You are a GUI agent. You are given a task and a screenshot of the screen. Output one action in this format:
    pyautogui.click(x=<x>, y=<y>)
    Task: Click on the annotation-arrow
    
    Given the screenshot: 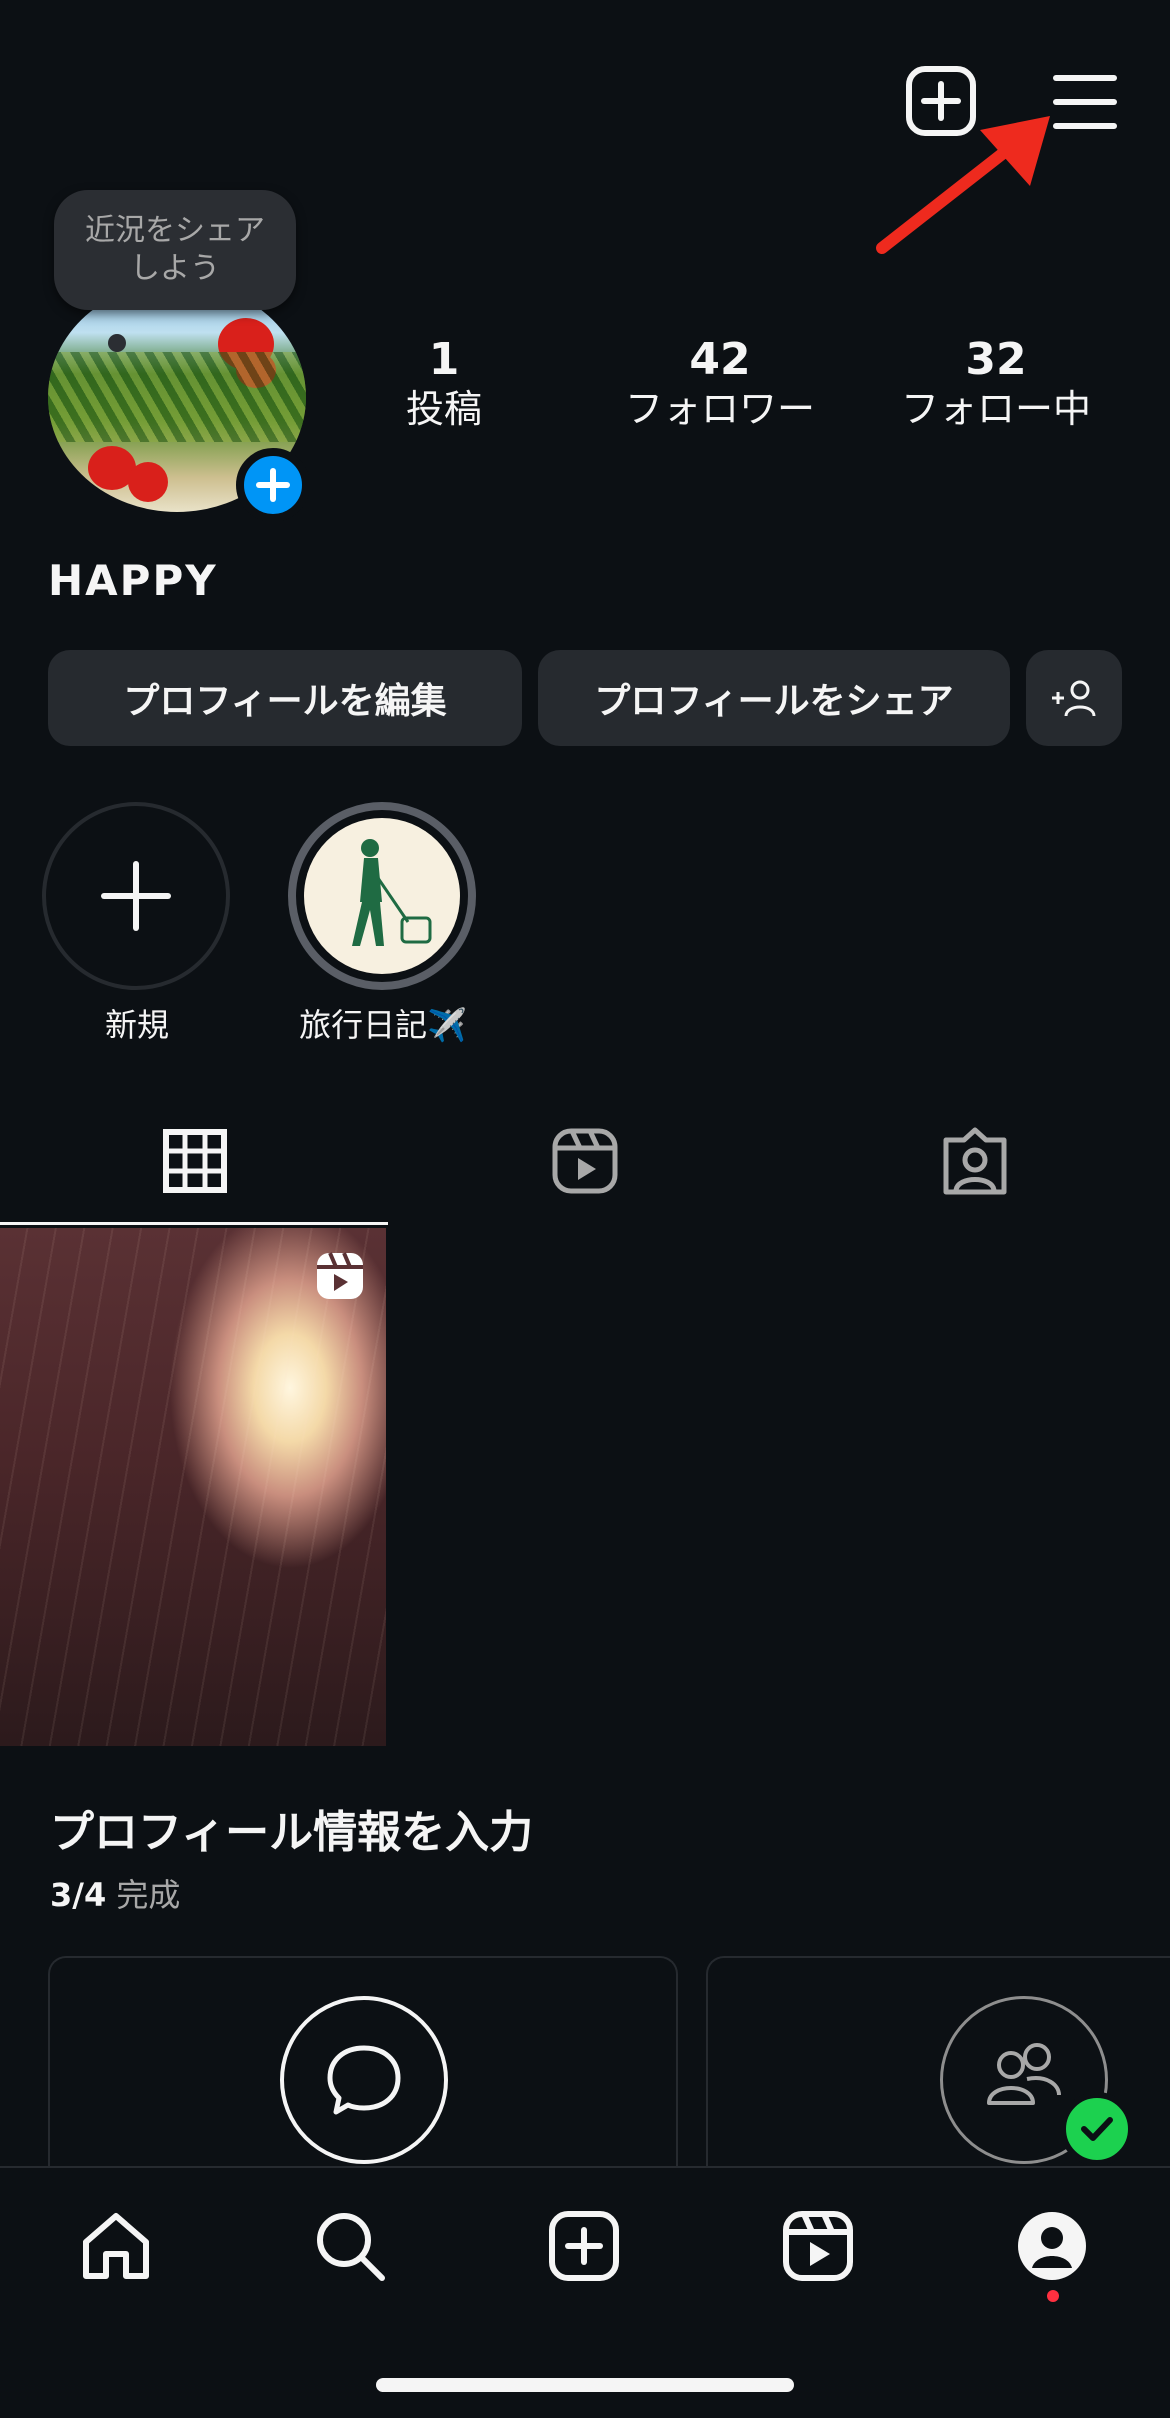 What is the action you would take?
    pyautogui.click(x=970, y=180)
    